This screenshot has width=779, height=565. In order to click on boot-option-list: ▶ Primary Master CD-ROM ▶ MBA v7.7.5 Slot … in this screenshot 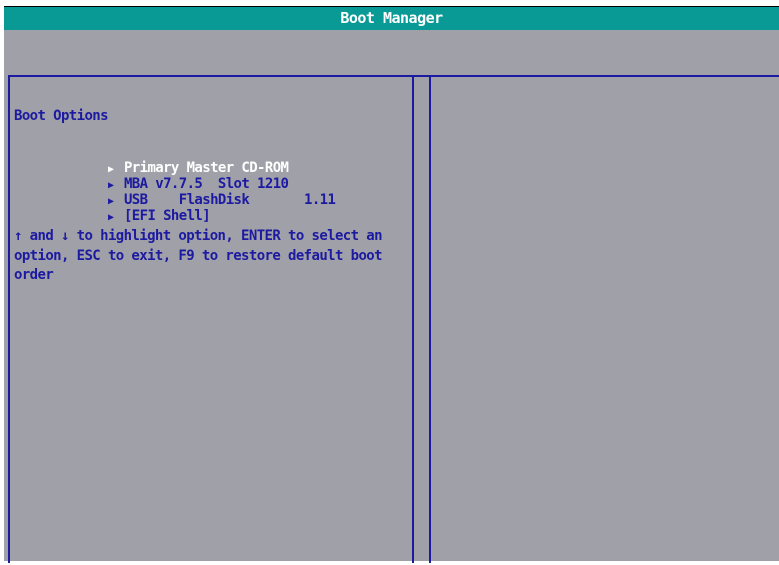, I will do `click(213, 184)`.